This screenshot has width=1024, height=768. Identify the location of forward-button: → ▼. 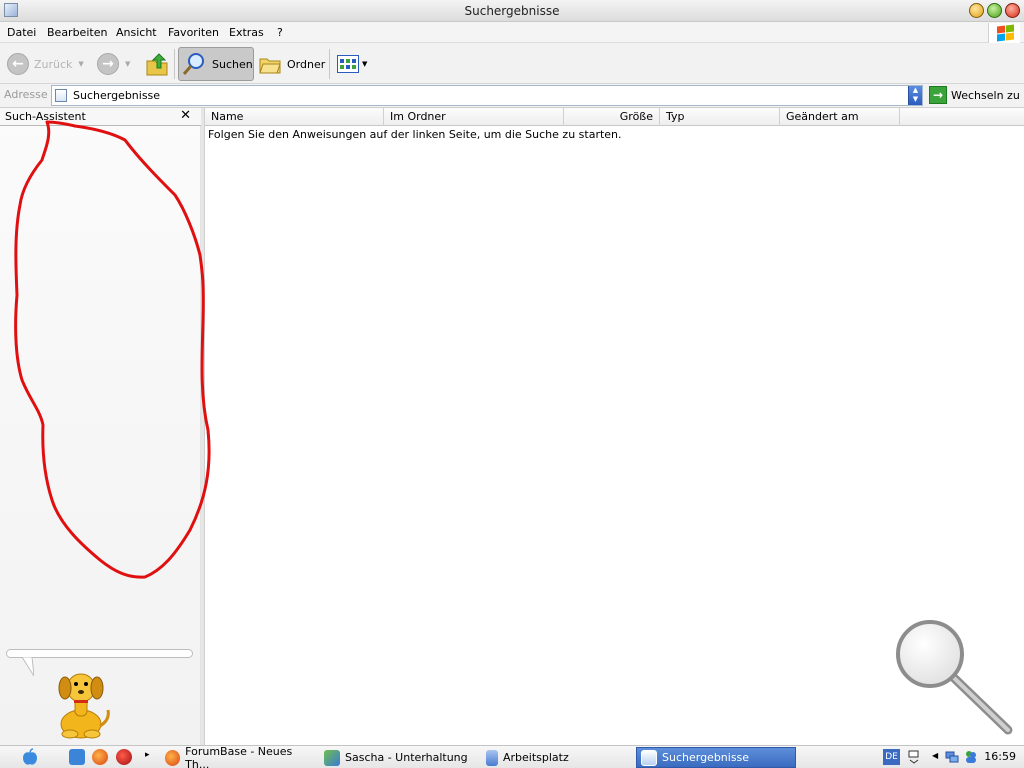
(113, 64).